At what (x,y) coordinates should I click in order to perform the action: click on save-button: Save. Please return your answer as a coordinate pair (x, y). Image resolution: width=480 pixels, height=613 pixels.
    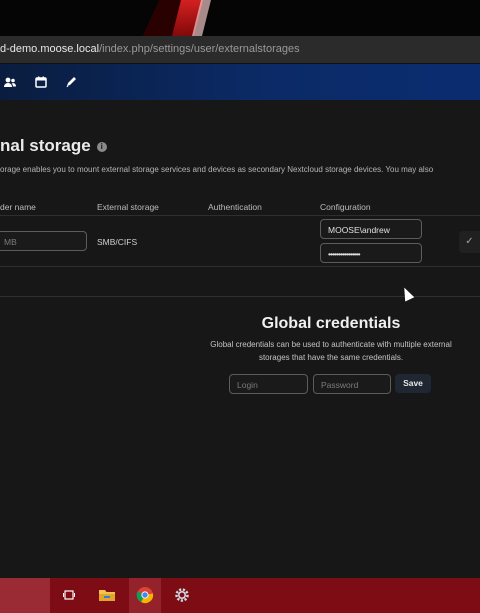
    Looking at the image, I should click on (413, 383).